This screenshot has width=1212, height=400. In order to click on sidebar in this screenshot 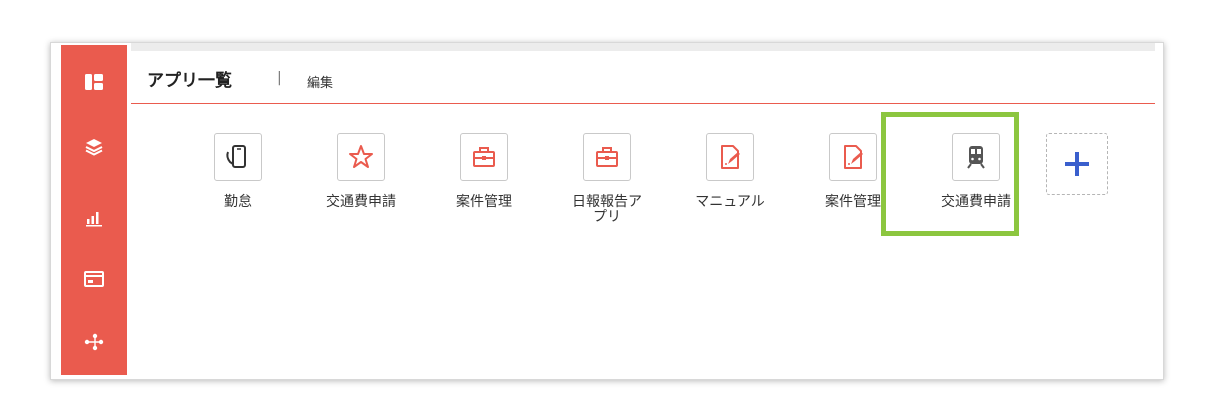, I will do `click(94, 210)`.